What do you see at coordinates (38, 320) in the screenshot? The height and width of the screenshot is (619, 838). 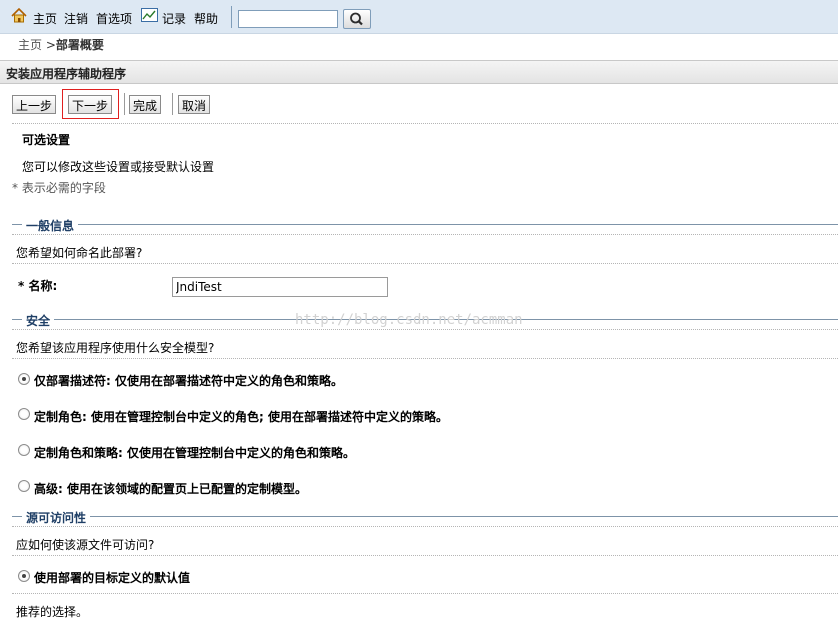 I see `section-title: 安全` at bounding box center [38, 320].